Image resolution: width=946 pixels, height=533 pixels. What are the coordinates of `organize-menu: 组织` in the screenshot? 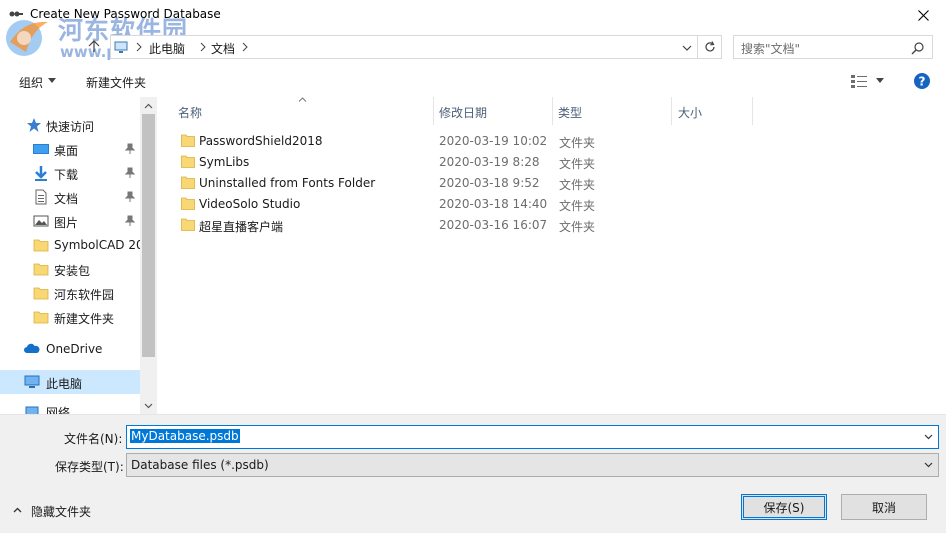 It's located at (31, 82).